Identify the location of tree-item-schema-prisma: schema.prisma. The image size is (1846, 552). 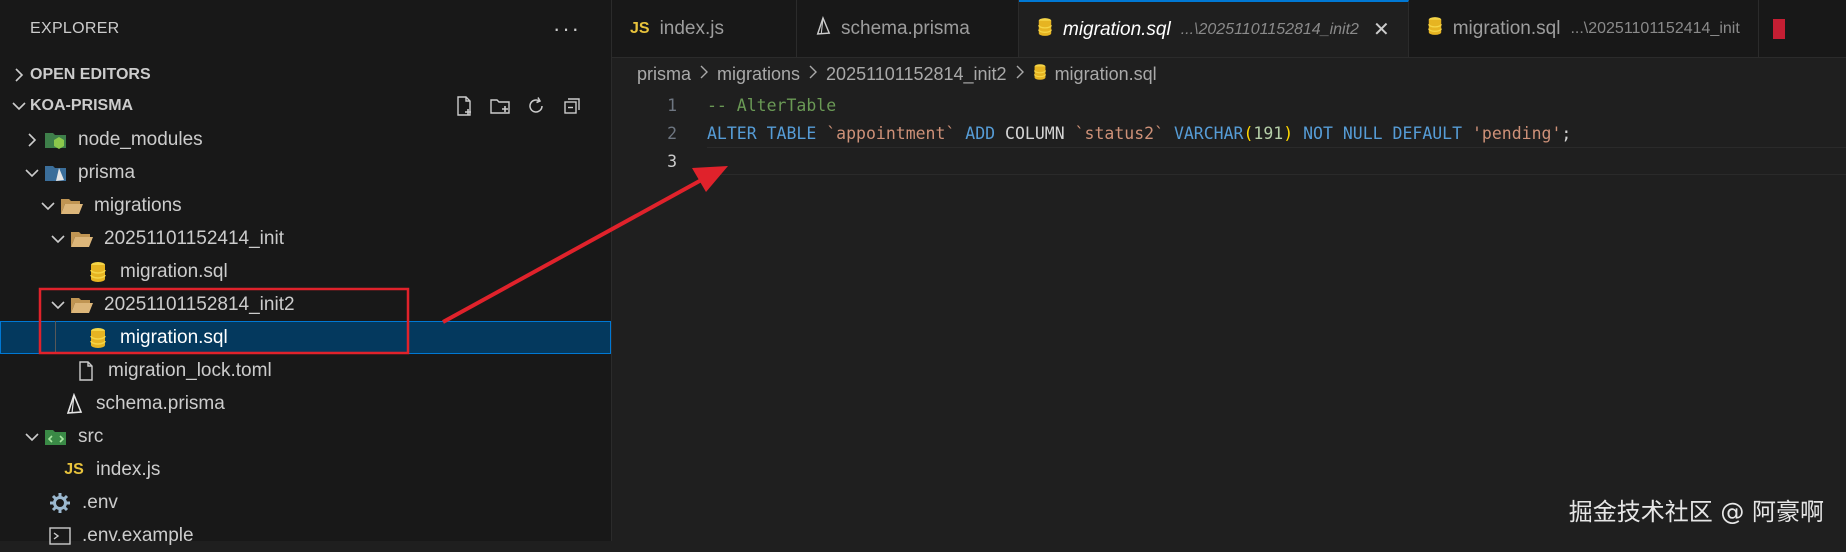
(305, 403).